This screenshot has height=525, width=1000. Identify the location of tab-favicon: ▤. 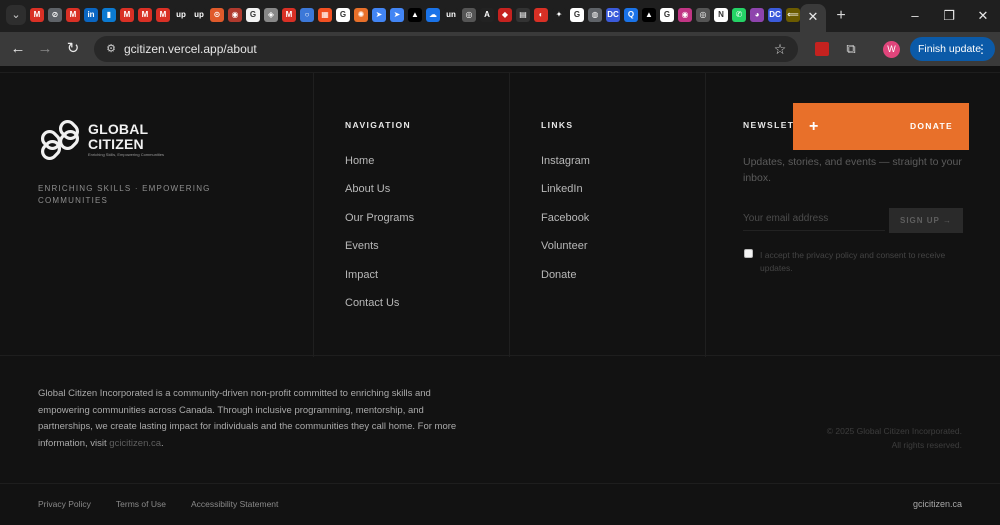
(523, 15).